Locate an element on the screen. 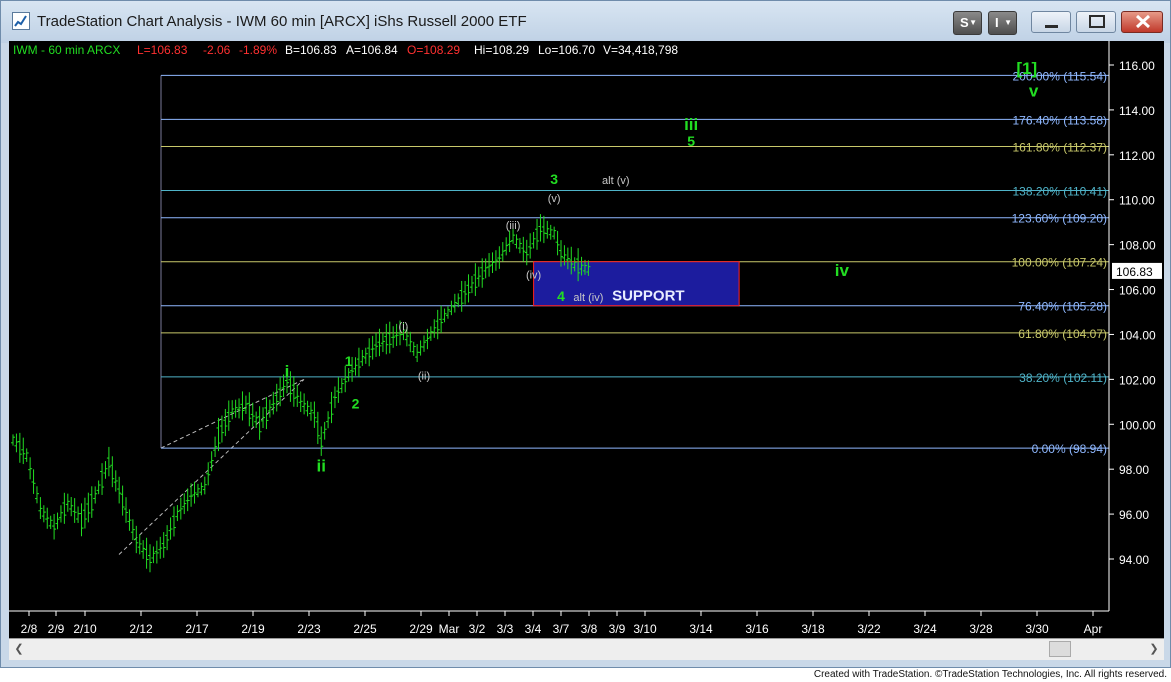 This screenshot has width=1171, height=682. fib-level-label: 76.40% (105.28) is located at coordinates (1062, 307).